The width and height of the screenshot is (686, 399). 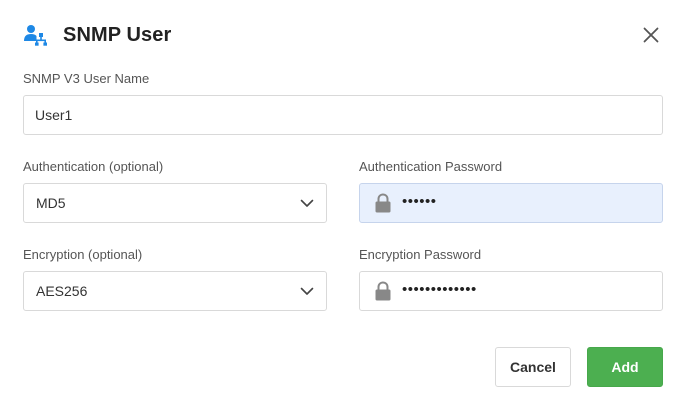 I want to click on add-button: Add, so click(x=625, y=367).